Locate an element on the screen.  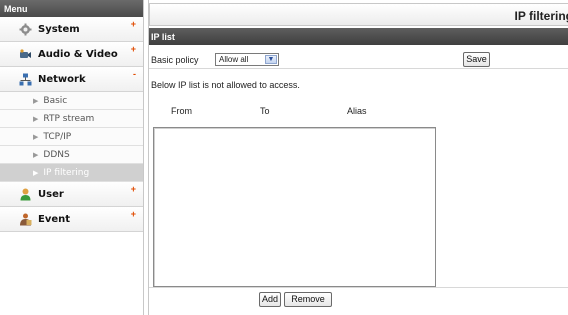
menu-item-event: Event + is located at coordinates (71, 219).